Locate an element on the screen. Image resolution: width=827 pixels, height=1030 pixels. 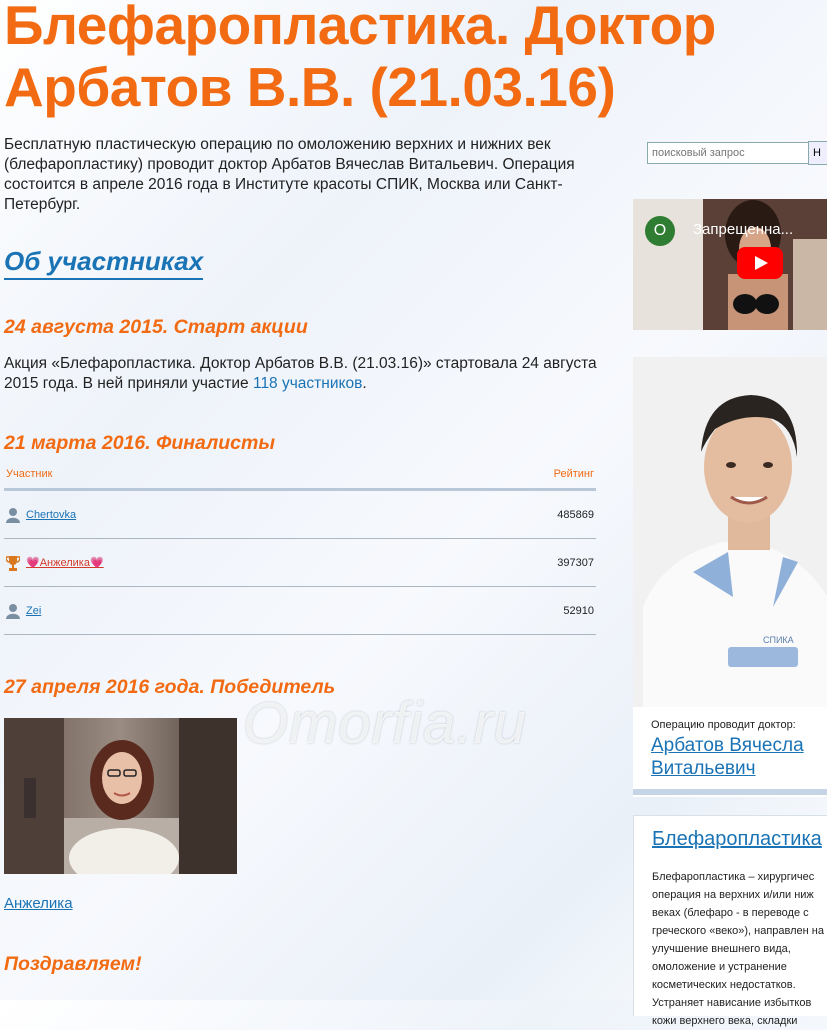
participants-link: 118 участников is located at coordinates (307, 383).